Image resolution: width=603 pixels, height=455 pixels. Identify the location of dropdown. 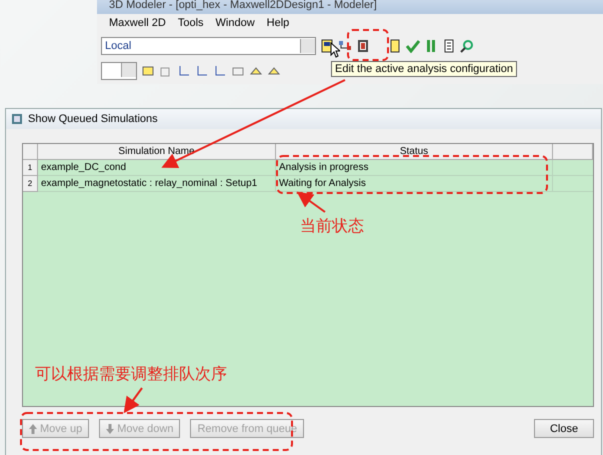
(119, 71).